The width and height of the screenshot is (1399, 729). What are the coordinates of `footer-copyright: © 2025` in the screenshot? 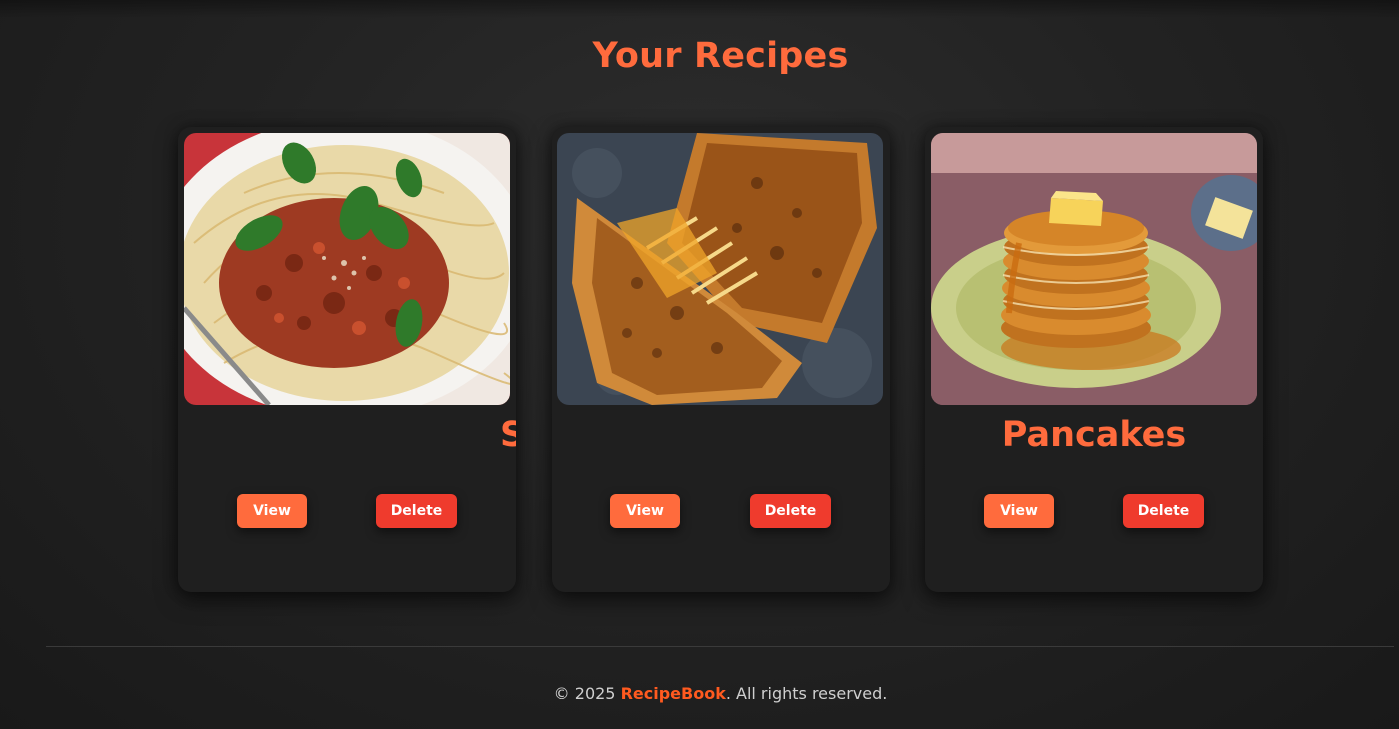 It's located at (587, 693).